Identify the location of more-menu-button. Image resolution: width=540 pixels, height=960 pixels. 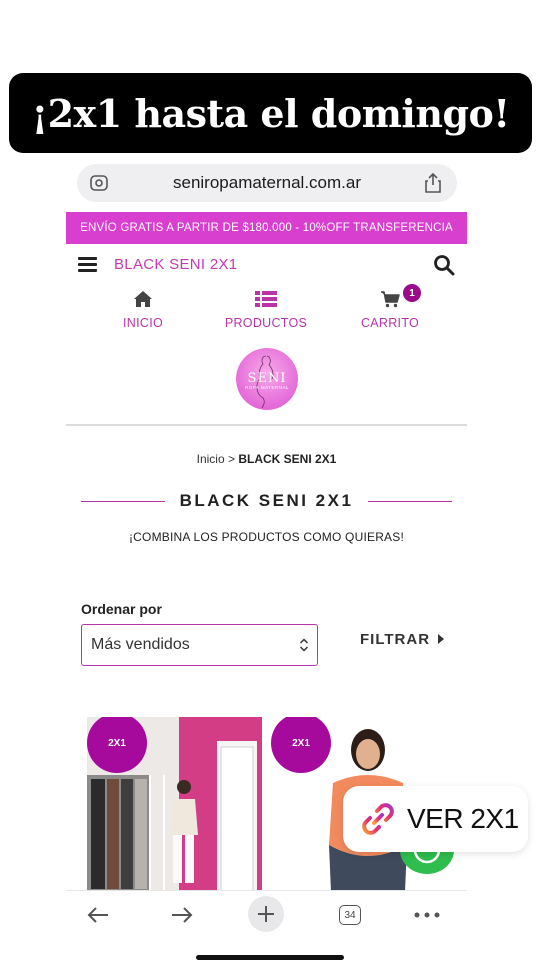
(427, 915).